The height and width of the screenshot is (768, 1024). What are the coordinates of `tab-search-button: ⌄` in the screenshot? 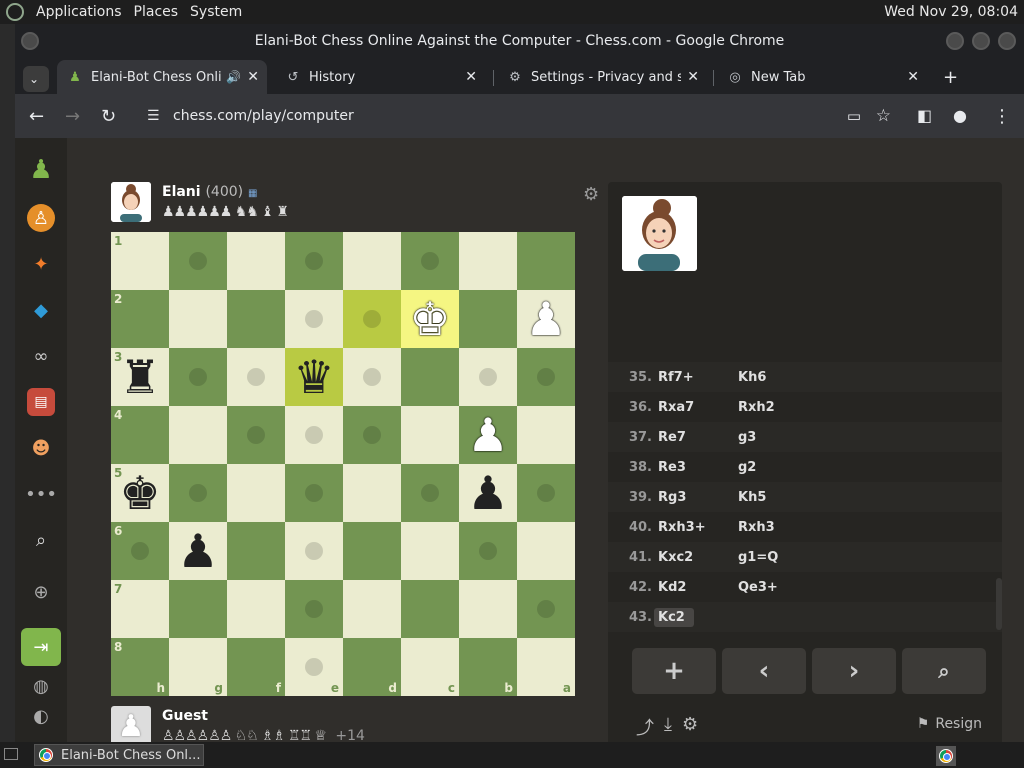 It's located at (36, 79).